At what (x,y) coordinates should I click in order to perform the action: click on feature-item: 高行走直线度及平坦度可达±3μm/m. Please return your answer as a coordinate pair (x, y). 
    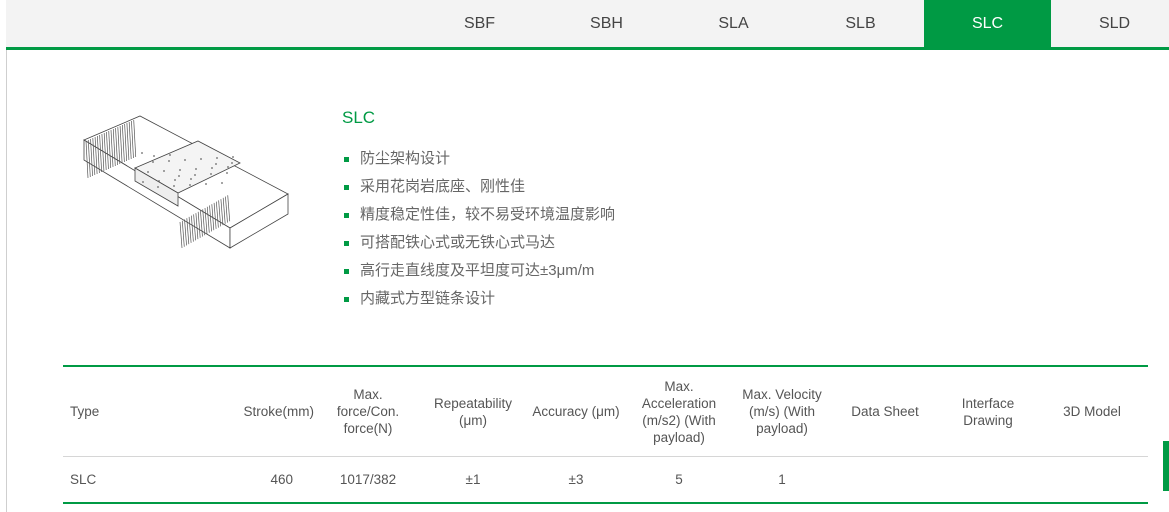
    Looking at the image, I should click on (479, 271).